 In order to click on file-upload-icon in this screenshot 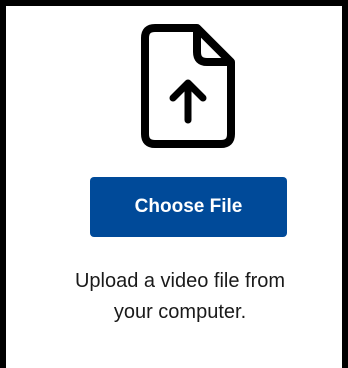, I will do `click(188, 86)`.